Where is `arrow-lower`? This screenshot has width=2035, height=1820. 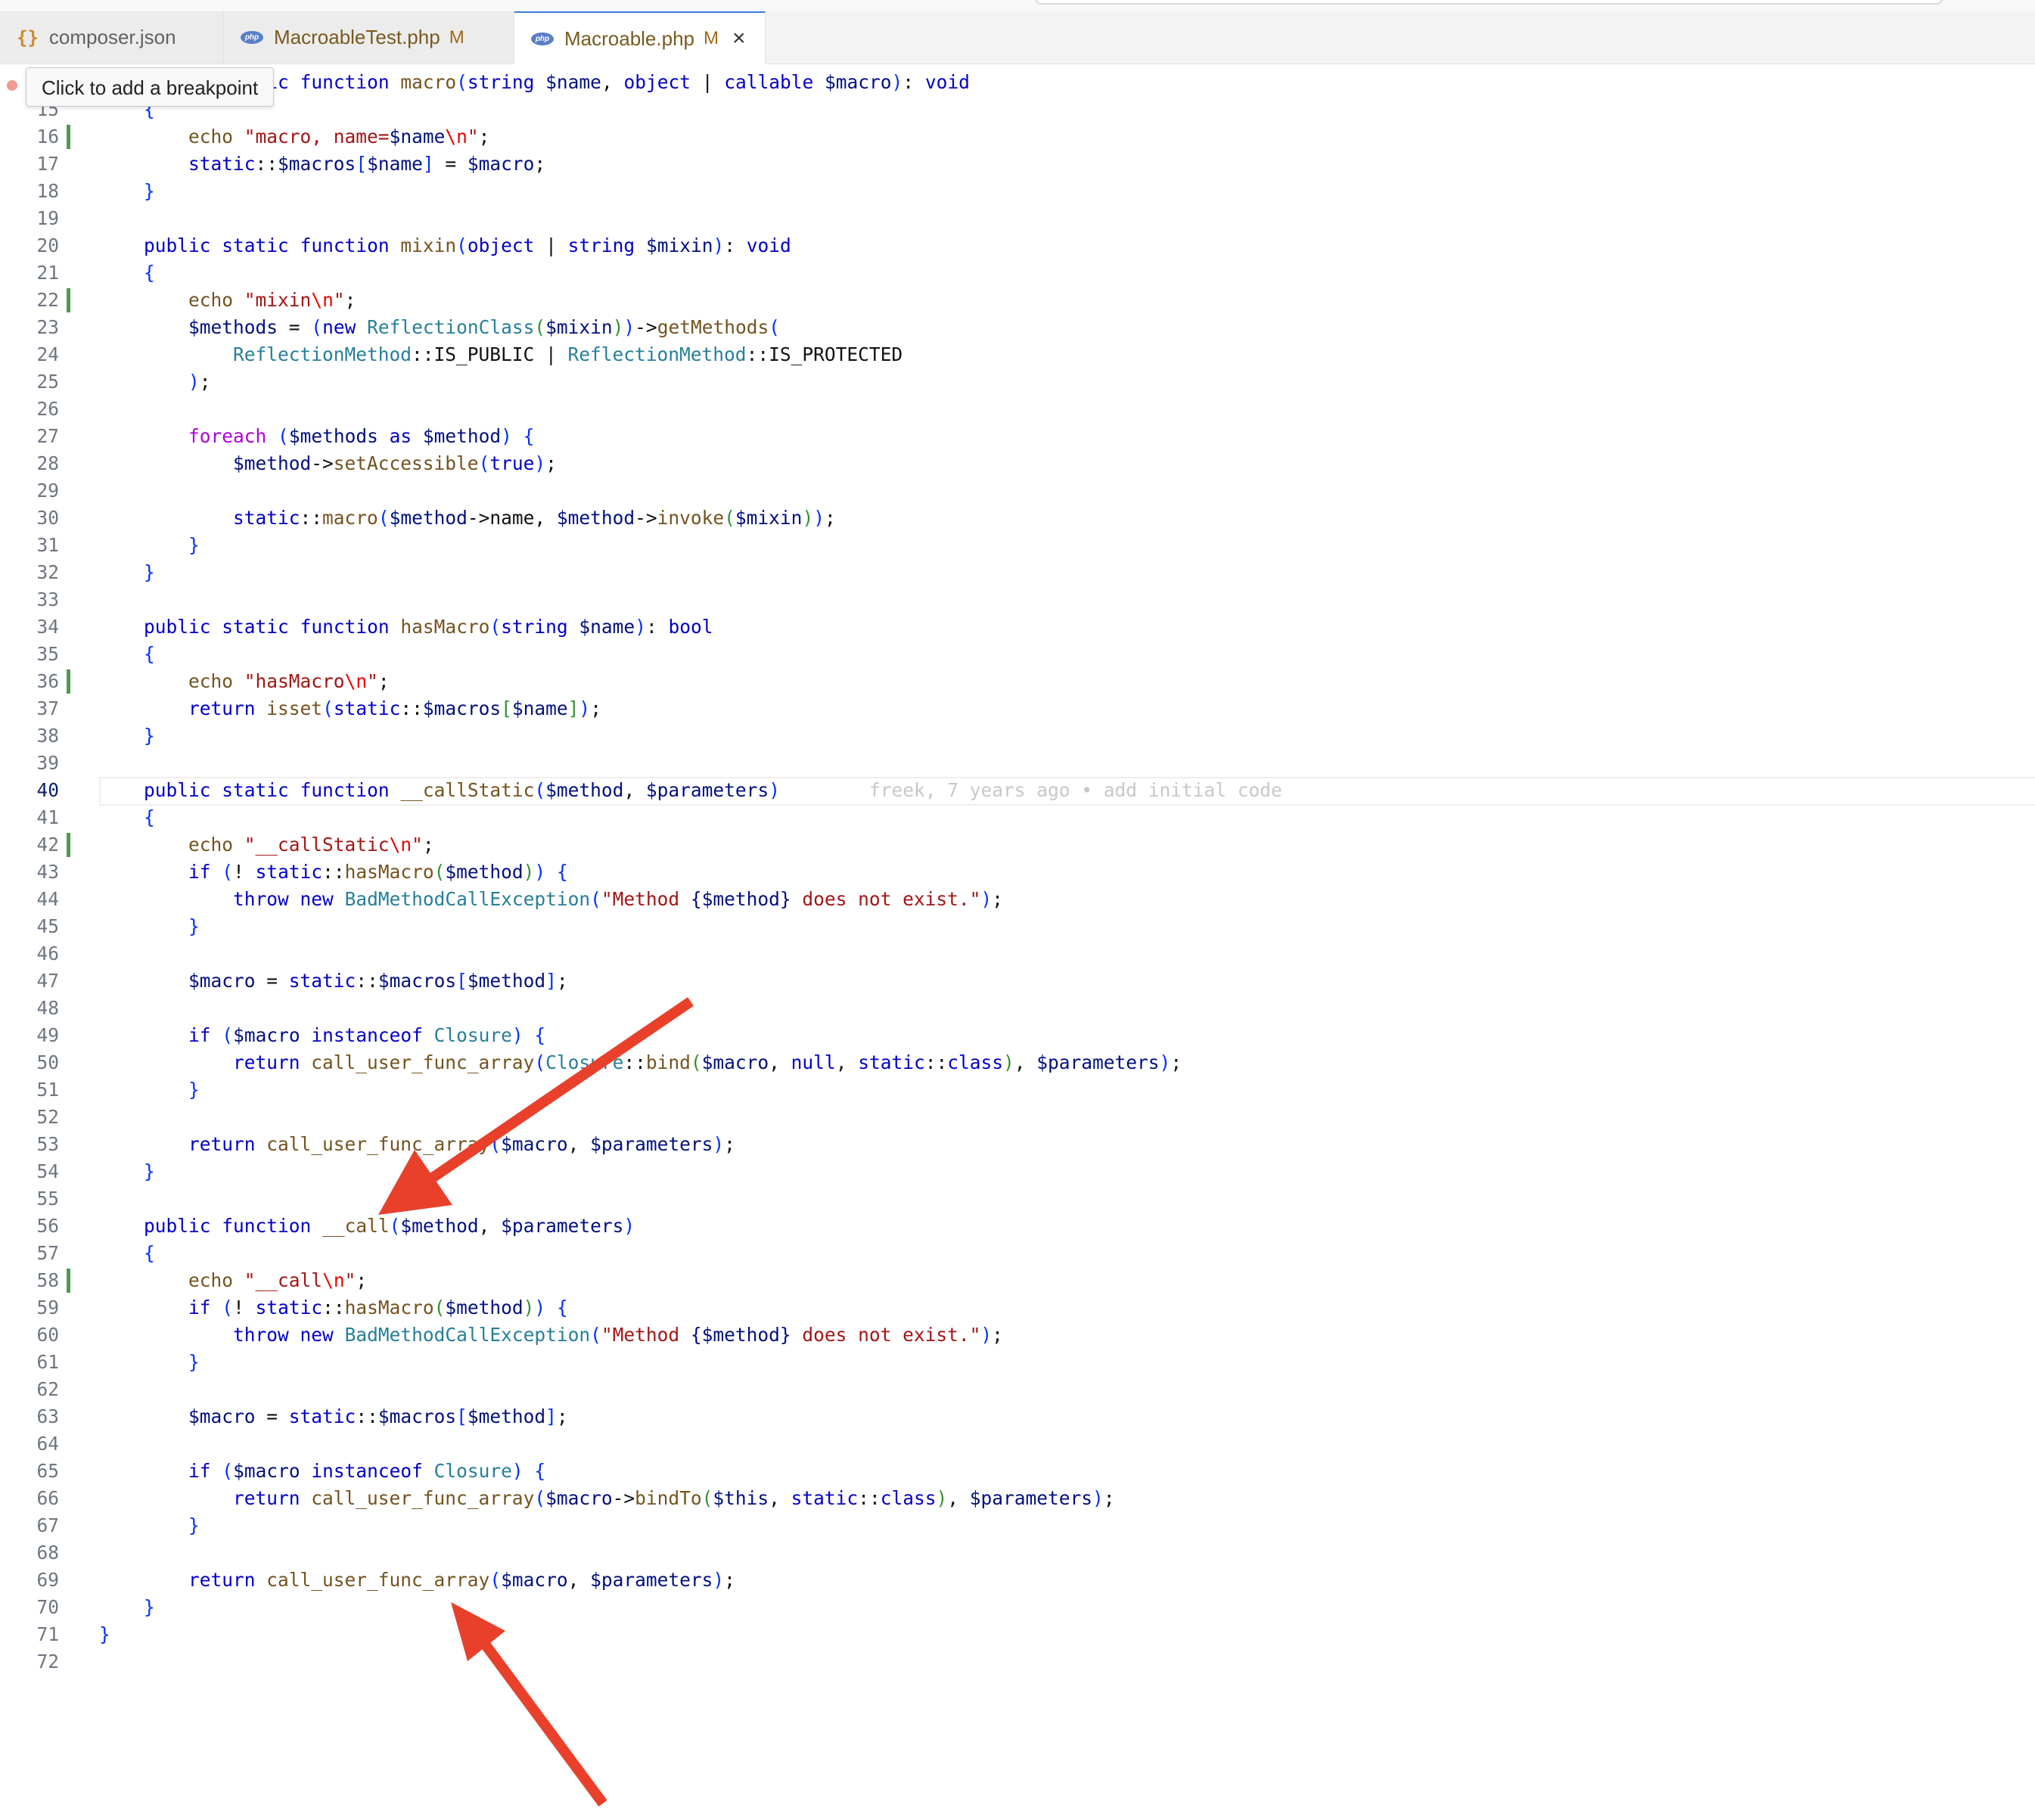 arrow-lower is located at coordinates (529, 1704).